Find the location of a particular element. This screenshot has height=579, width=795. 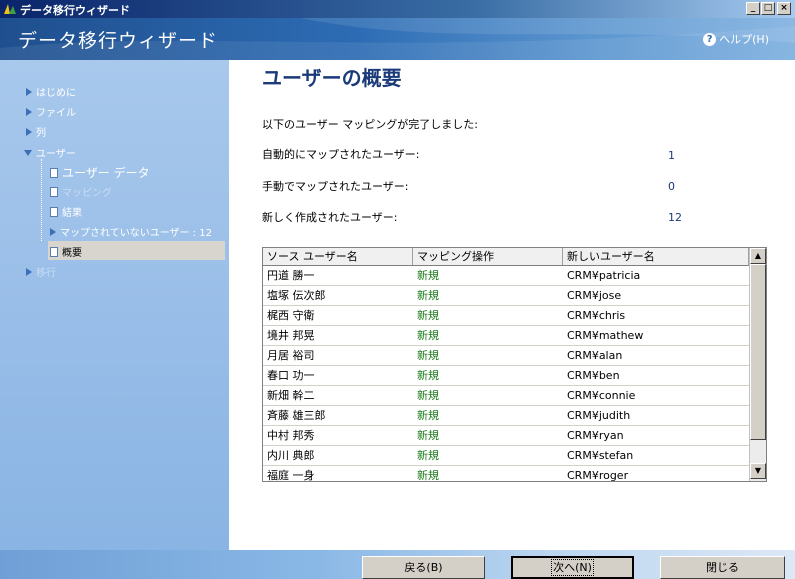

cell-new-user: CRM¥stefan is located at coordinates (600, 455).